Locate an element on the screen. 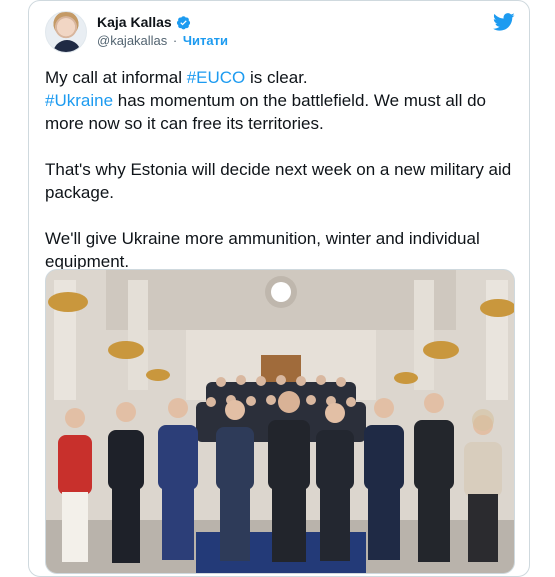 Image resolution: width=555 pixels, height=577 pixels. avatar is located at coordinates (66, 32).